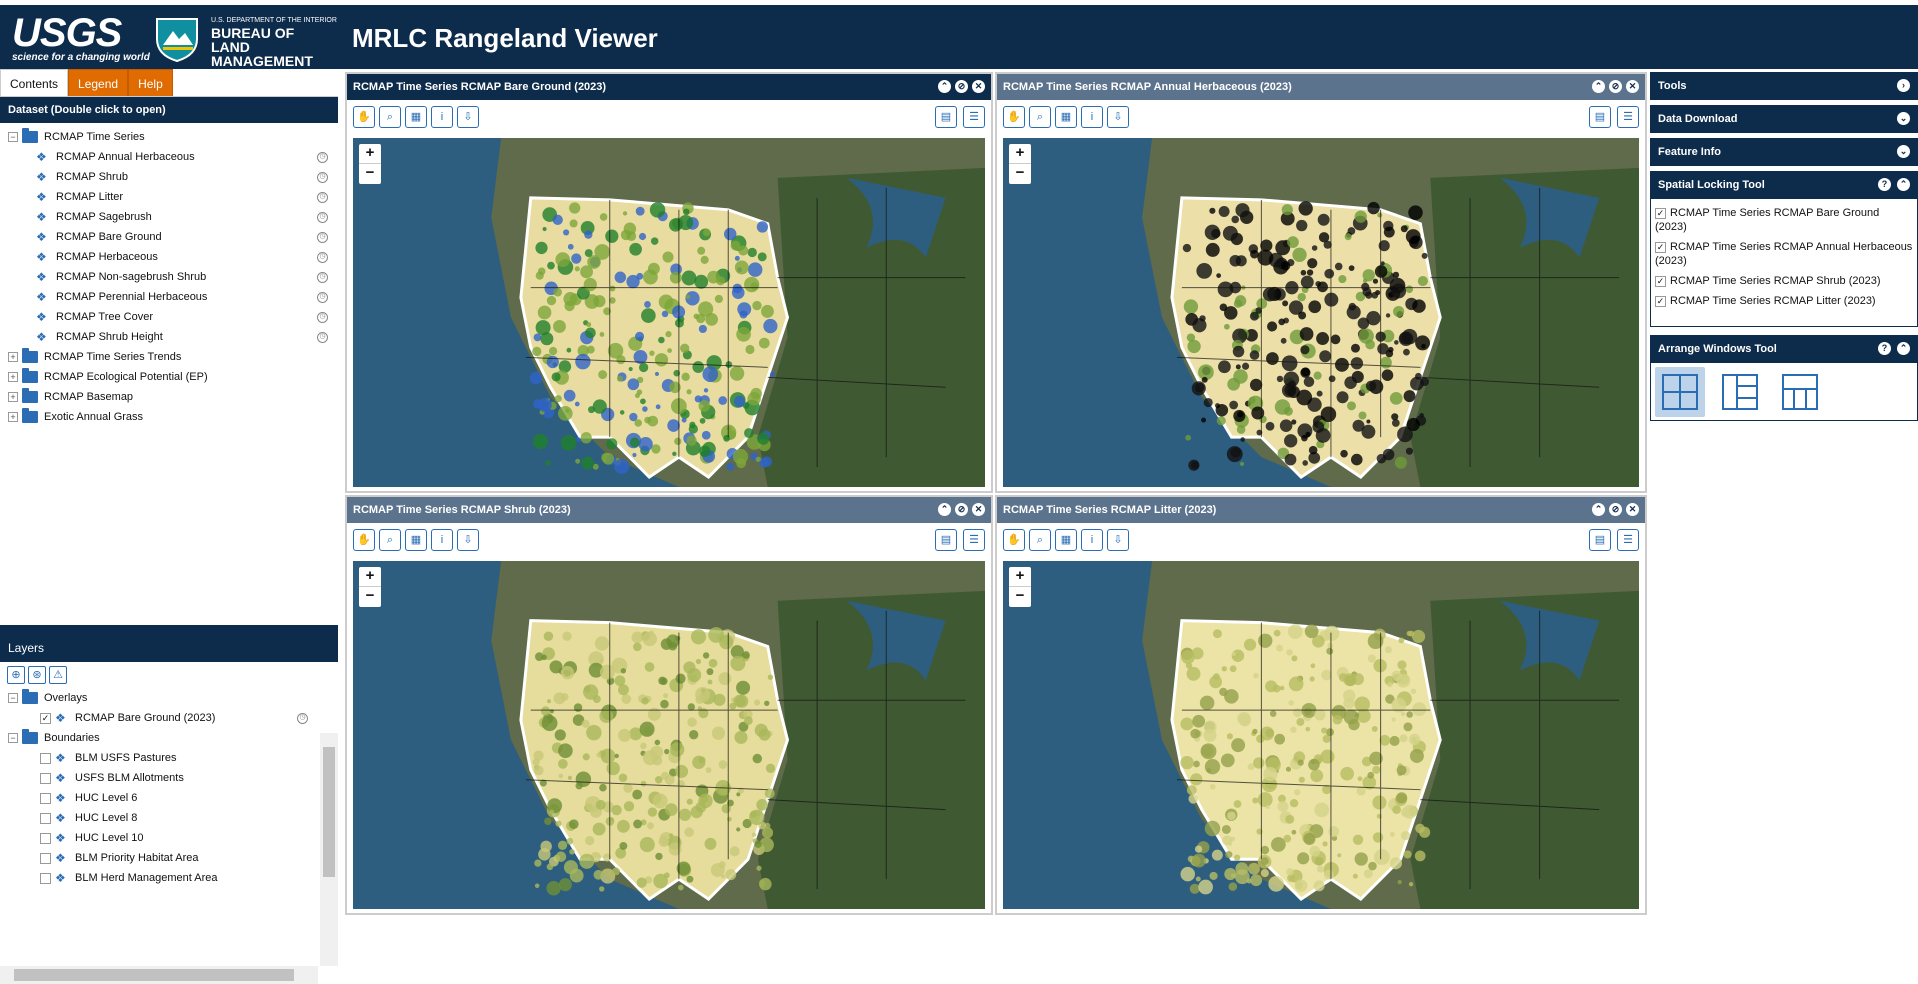 The image size is (1918, 984). What do you see at coordinates (1784, 301) in the screenshot?
I see `lock-item: ✓ RCMAP Time Series RCMAP Litter (2023)` at bounding box center [1784, 301].